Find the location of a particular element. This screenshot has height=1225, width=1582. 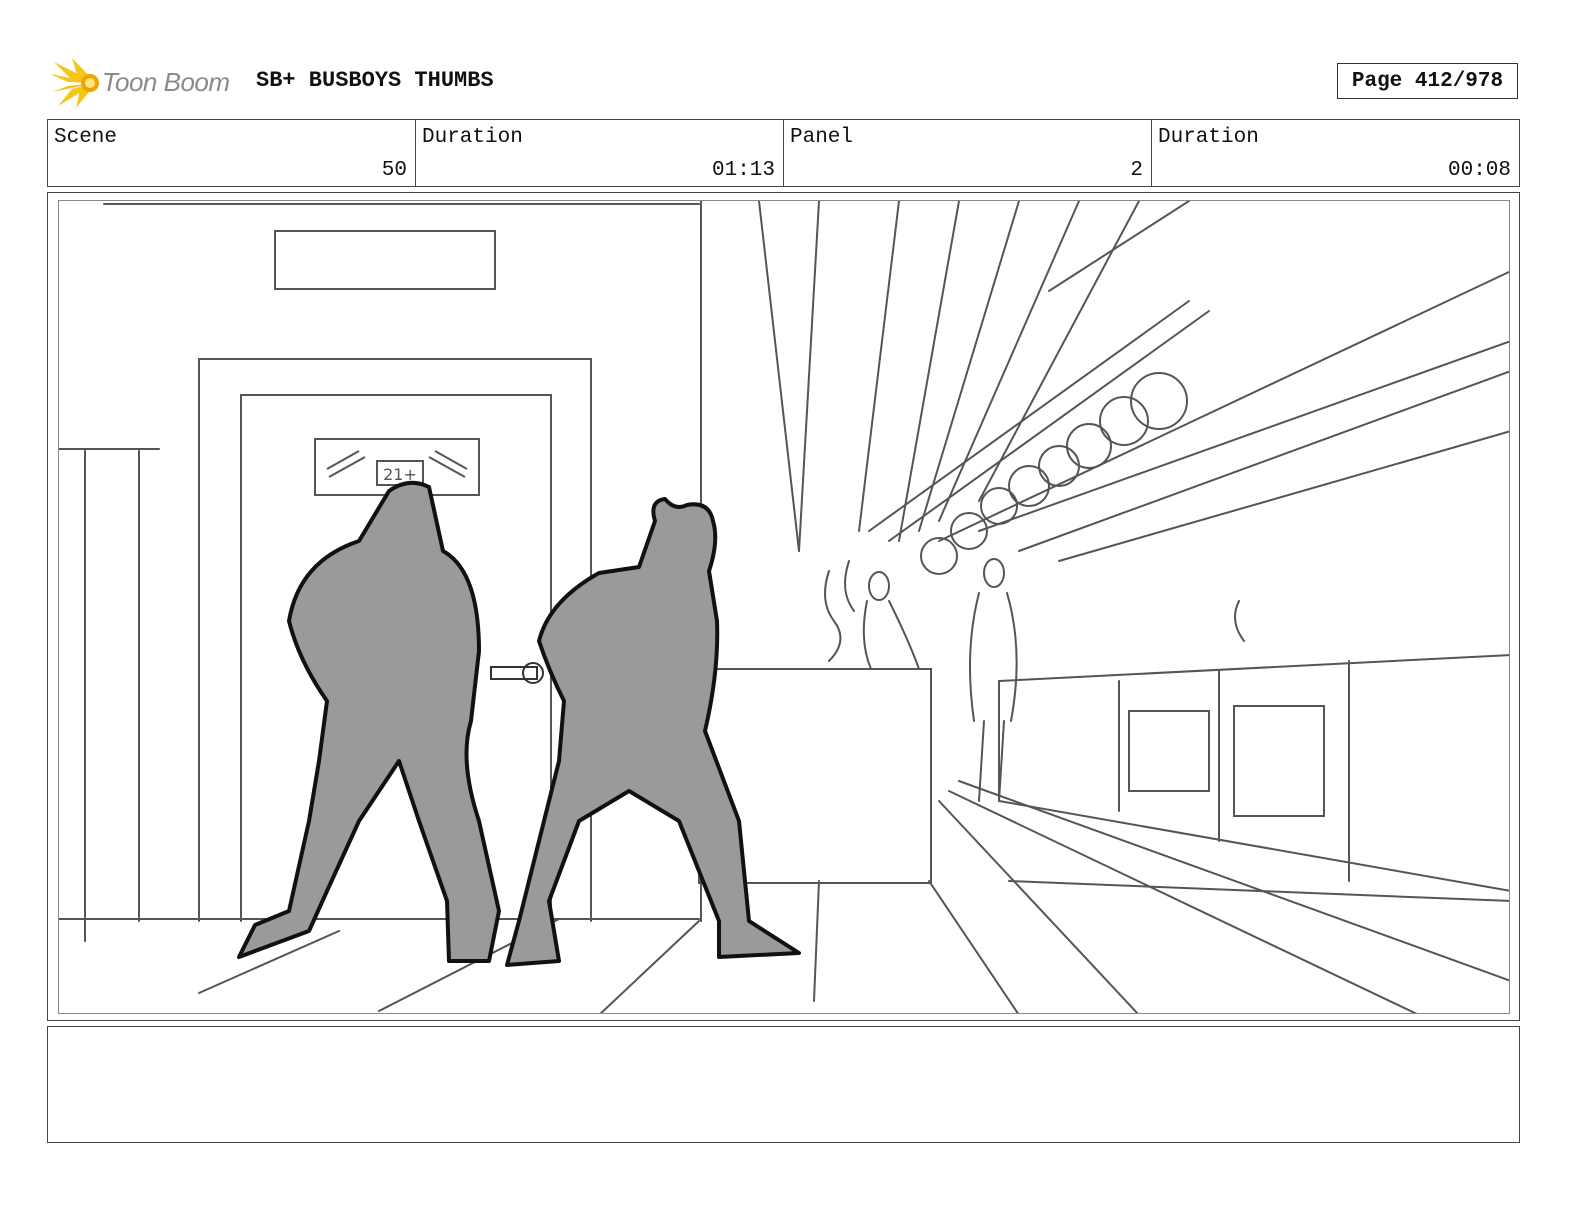

scene-label: Scene is located at coordinates (86, 137).